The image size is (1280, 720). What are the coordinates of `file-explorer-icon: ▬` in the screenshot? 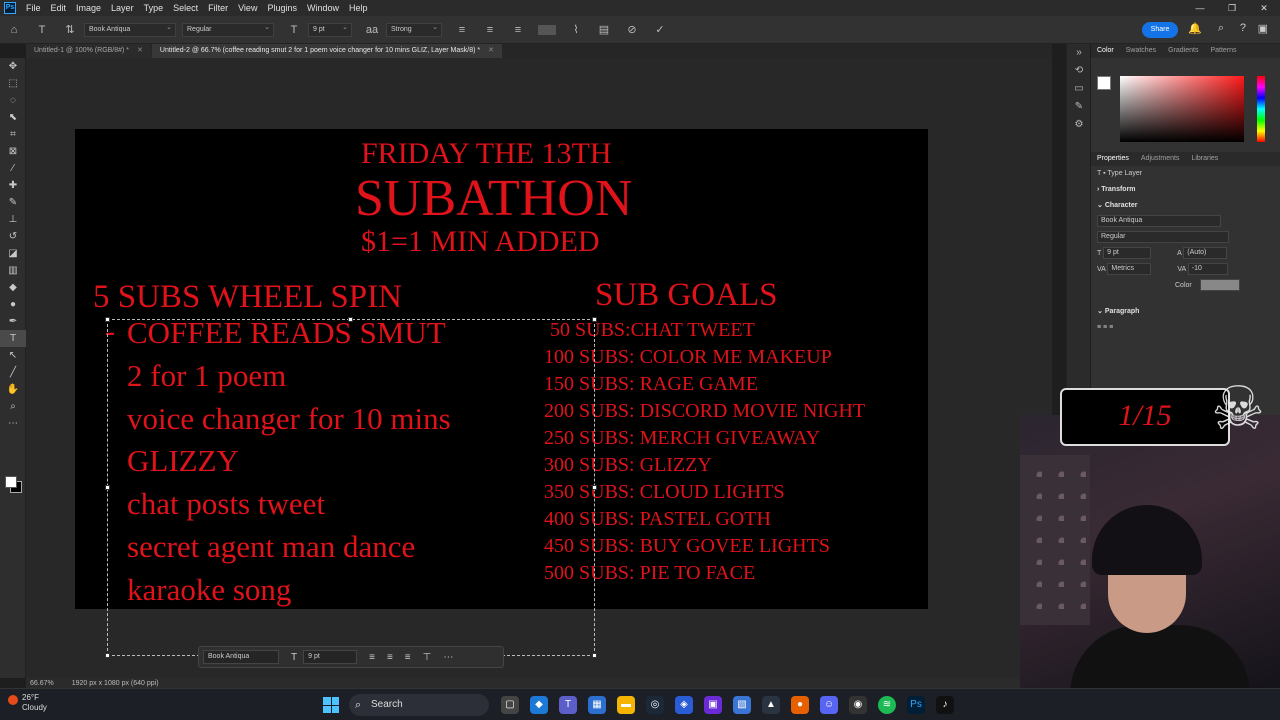 It's located at (626, 705).